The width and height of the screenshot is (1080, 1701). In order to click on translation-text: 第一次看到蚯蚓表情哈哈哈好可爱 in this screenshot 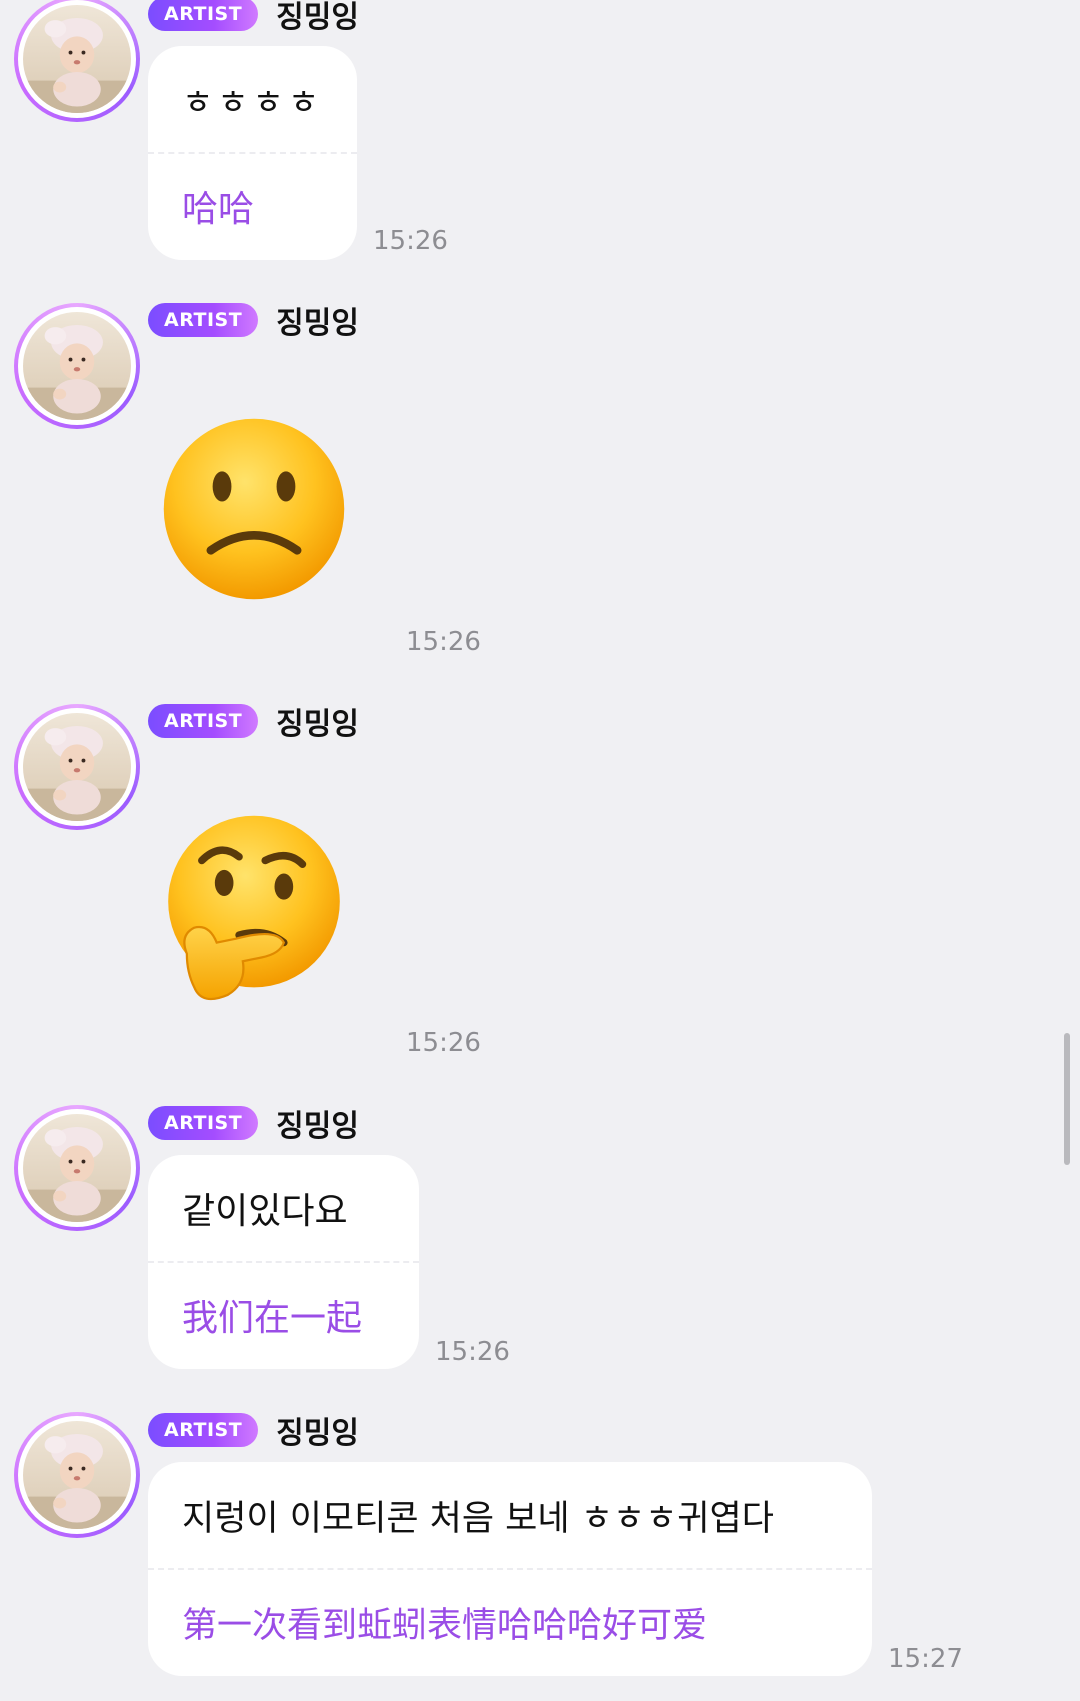, I will do `click(445, 1625)`.